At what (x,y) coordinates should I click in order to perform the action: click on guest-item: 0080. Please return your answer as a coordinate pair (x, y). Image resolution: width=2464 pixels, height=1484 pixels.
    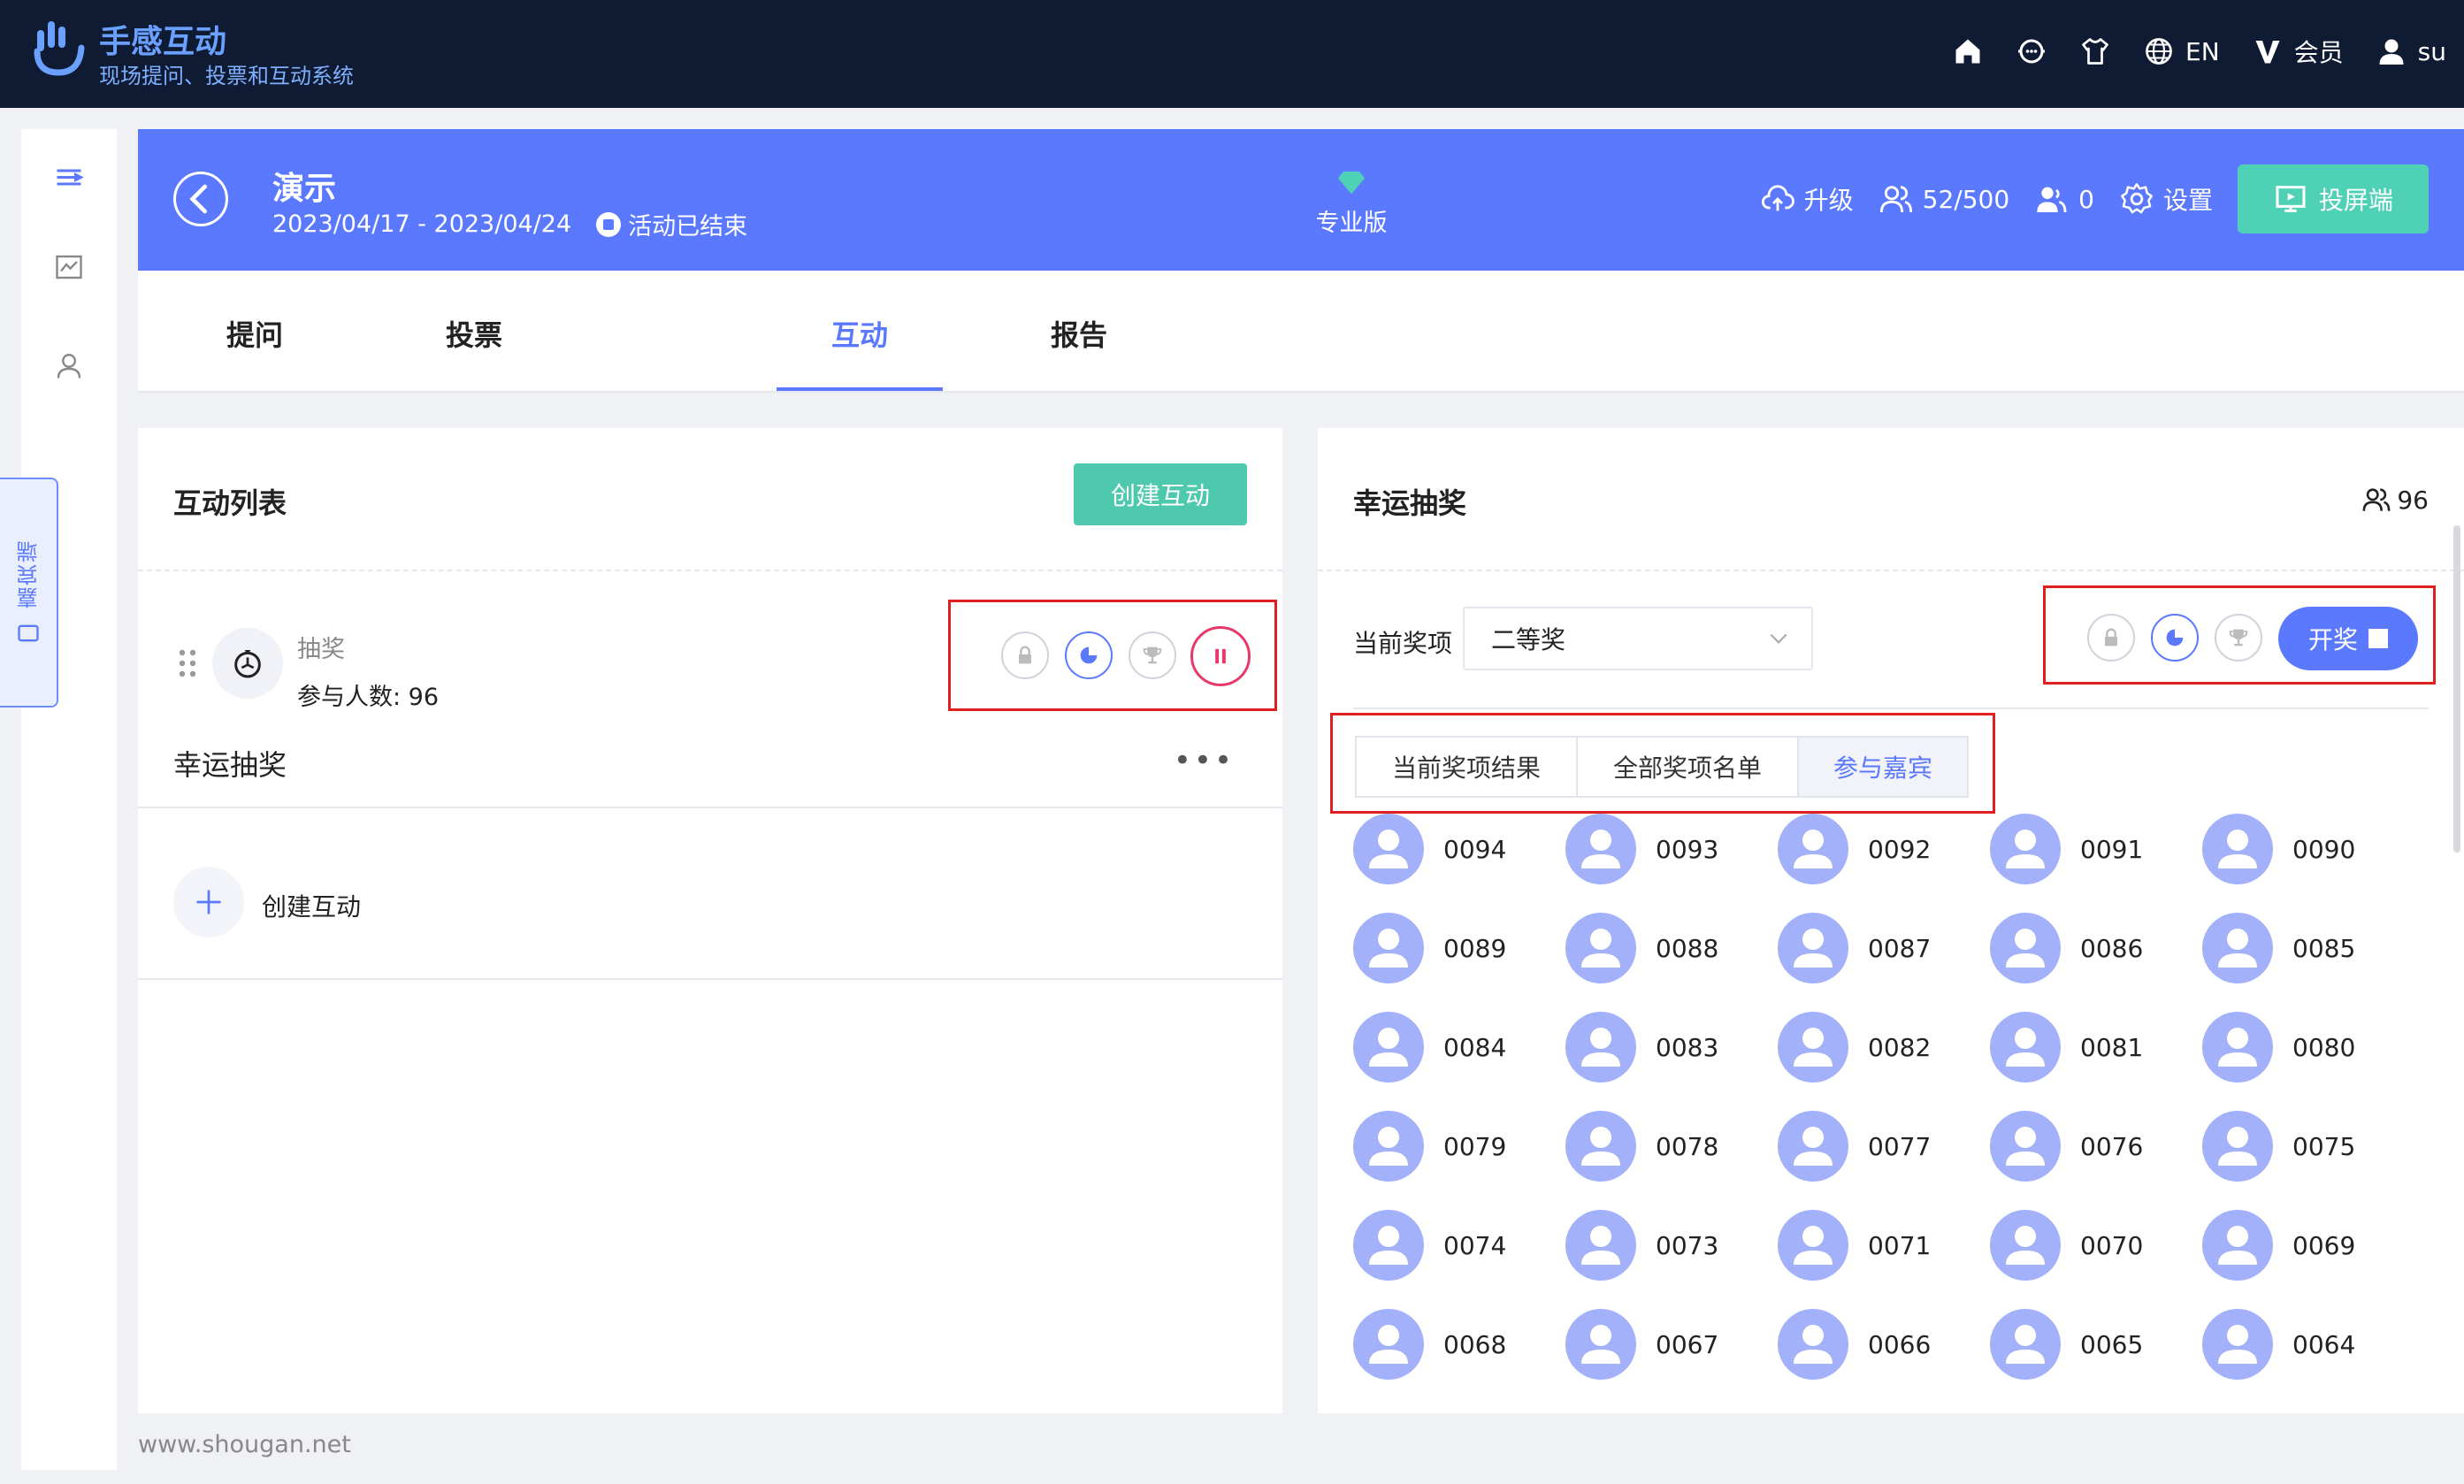
    Looking at the image, I should click on (2299, 1047).